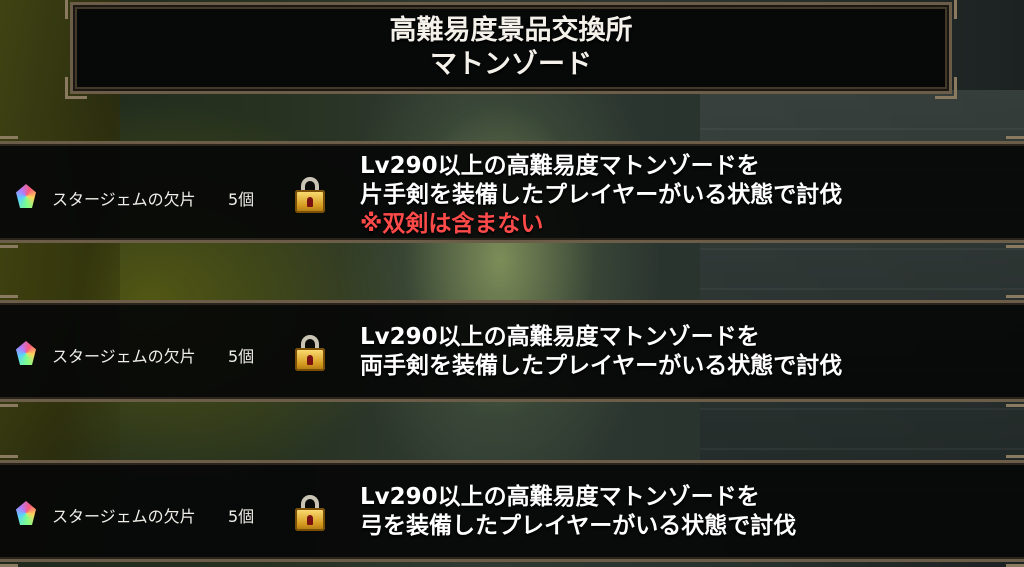 The height and width of the screenshot is (567, 1024). What do you see at coordinates (452, 224) in the screenshot?
I see `condition-note: ※双剣は含まない` at bounding box center [452, 224].